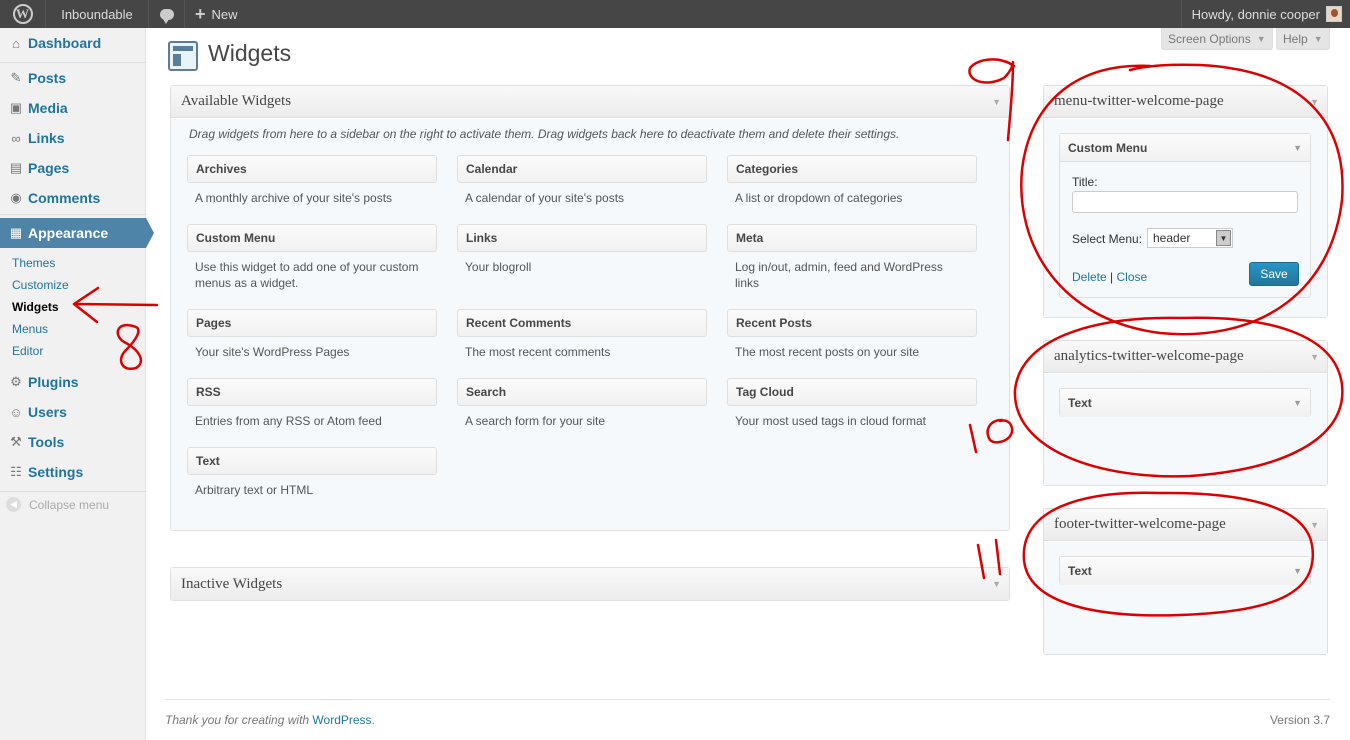 The image size is (1350, 740). I want to click on widget-calendar: Calendar A calendar of your site's posts, so click(582, 180).